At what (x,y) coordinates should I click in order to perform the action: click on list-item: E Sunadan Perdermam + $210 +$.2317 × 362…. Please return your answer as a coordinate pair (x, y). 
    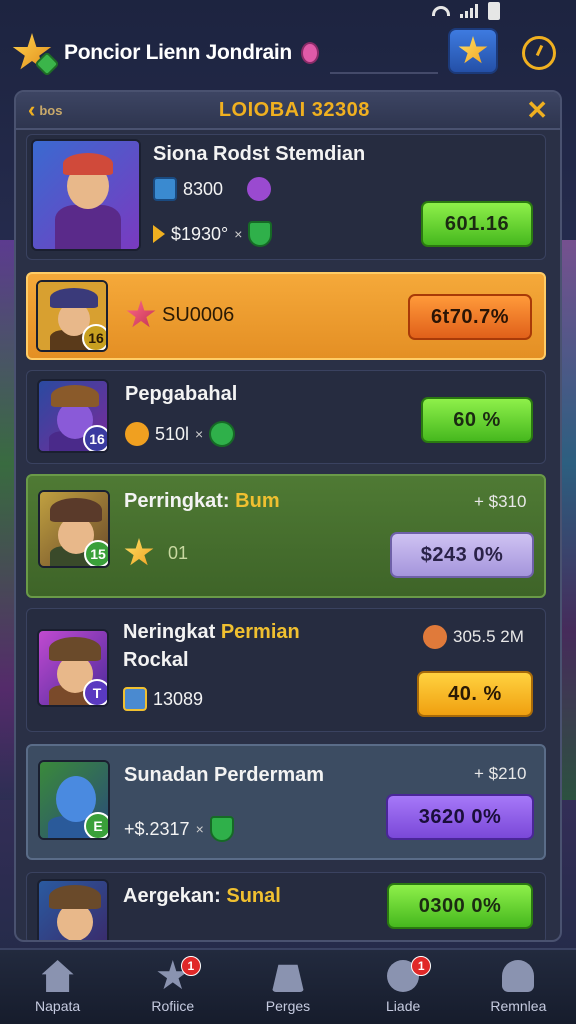
    Looking at the image, I should click on (286, 802).